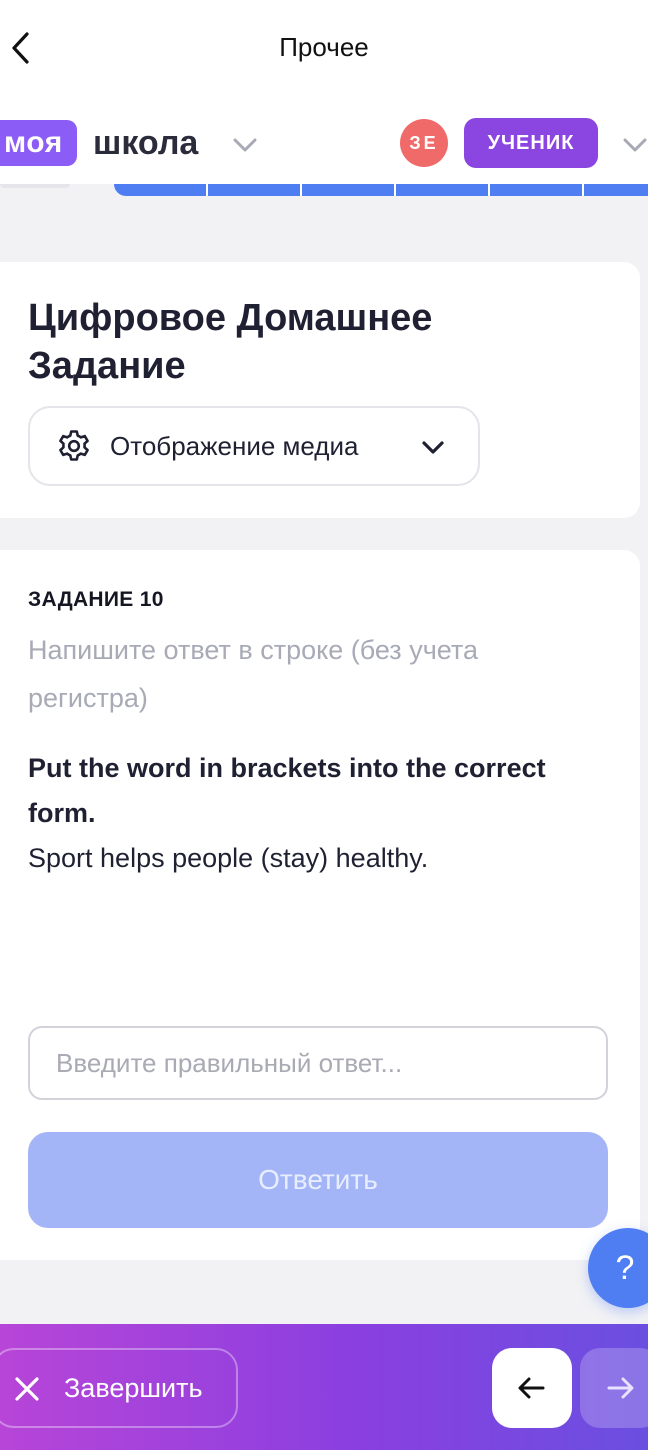  Describe the element at coordinates (318, 1180) in the screenshot. I see `submit-answer-button: Ответить` at that location.